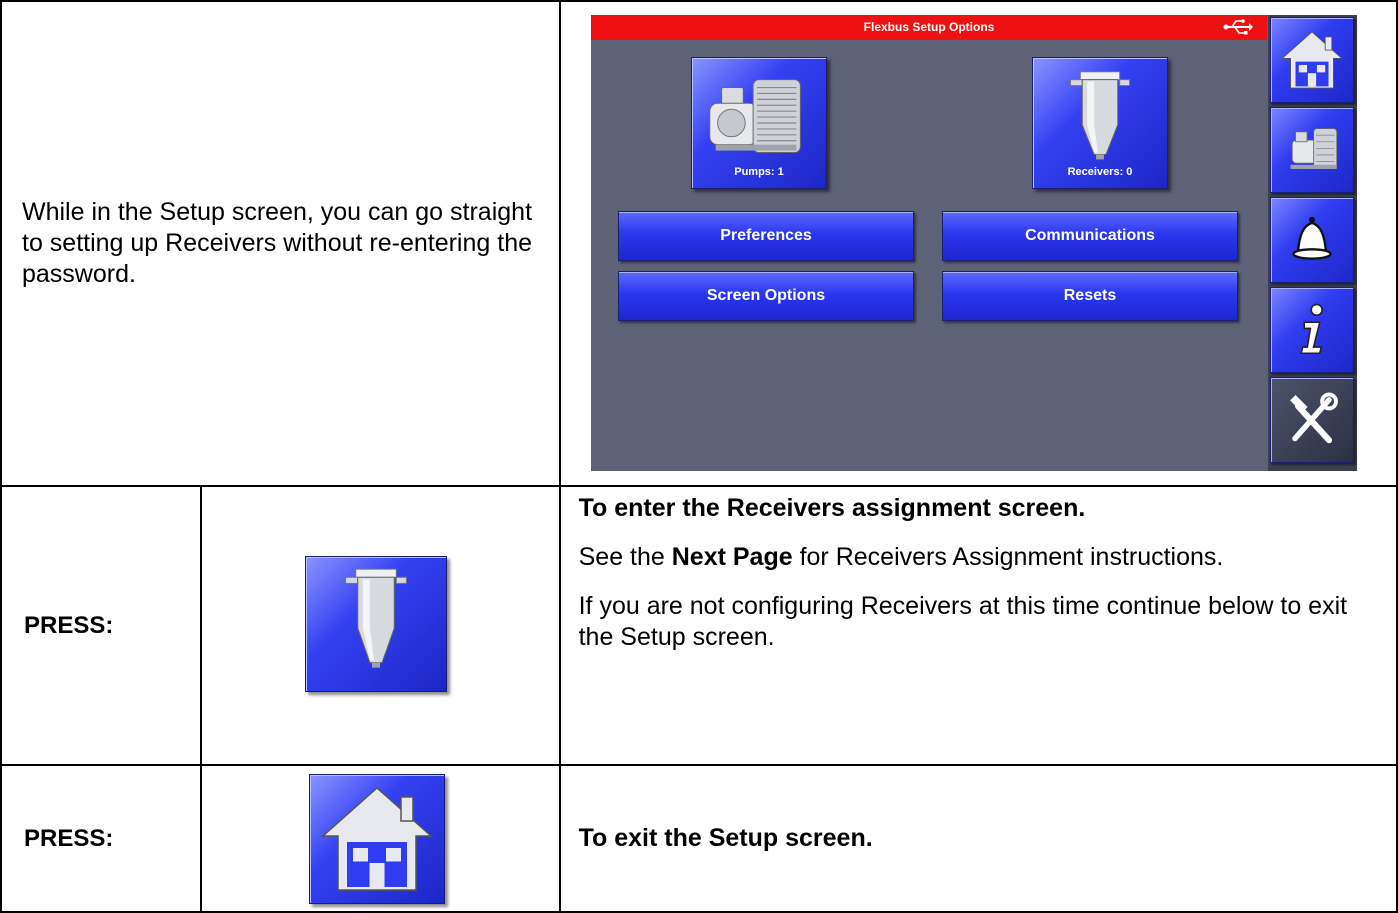 This screenshot has width=1398, height=913. I want to click on step2-description: To exit the Setup screen., so click(978, 838).